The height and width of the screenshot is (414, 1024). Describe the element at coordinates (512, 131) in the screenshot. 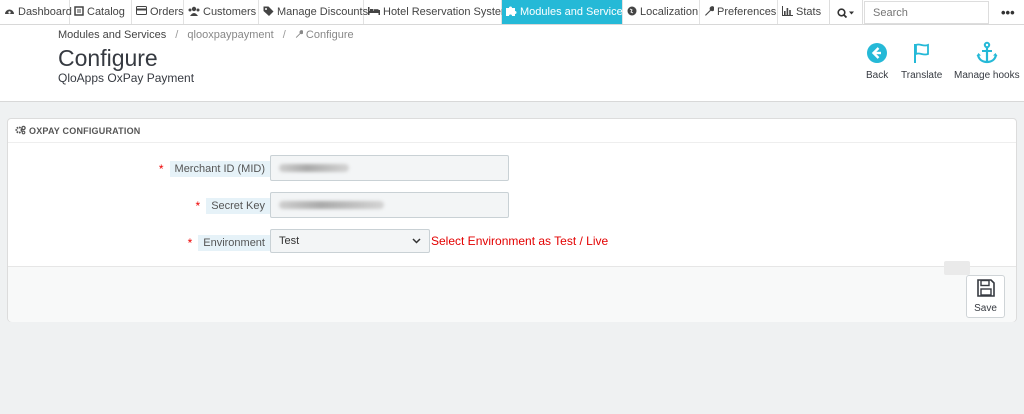

I see `panel-heading: OXPAY CONFIGURATION` at that location.